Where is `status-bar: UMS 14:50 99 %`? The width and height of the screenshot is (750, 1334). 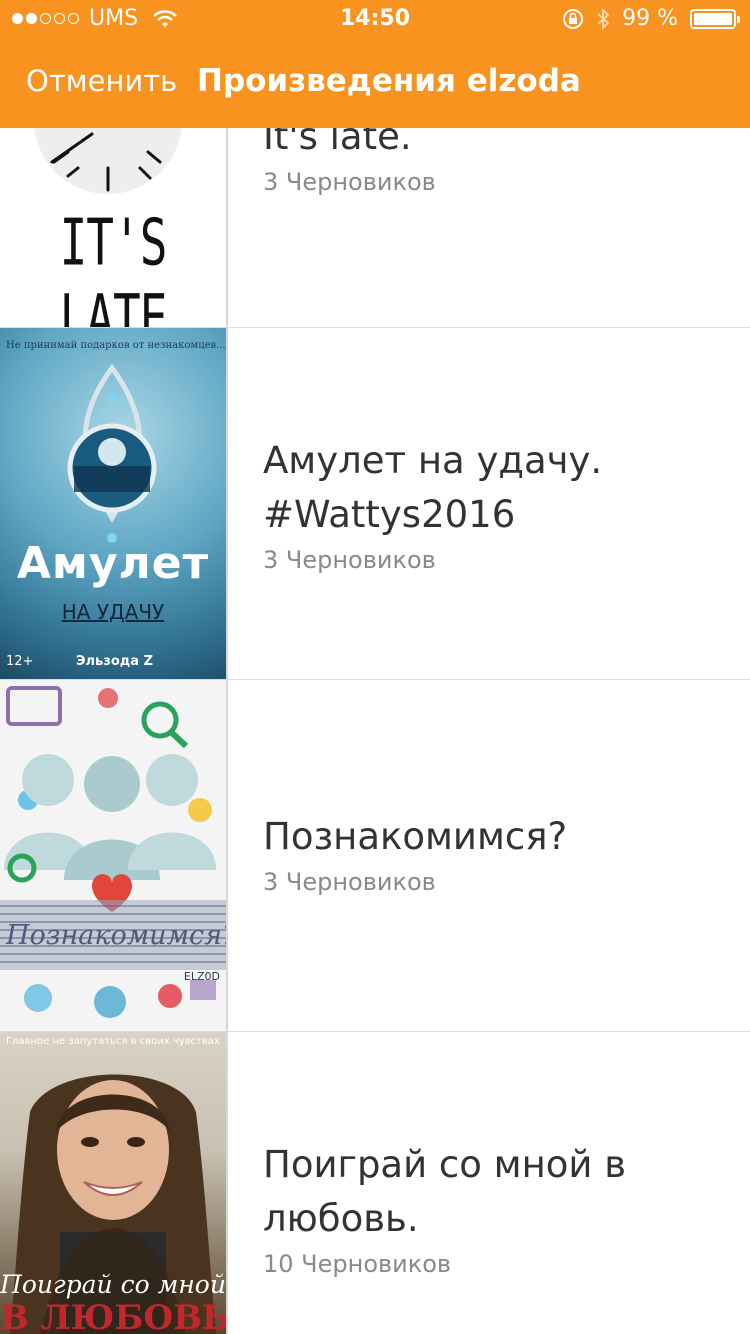
status-bar: UMS 14:50 99 % is located at coordinates (375, 20).